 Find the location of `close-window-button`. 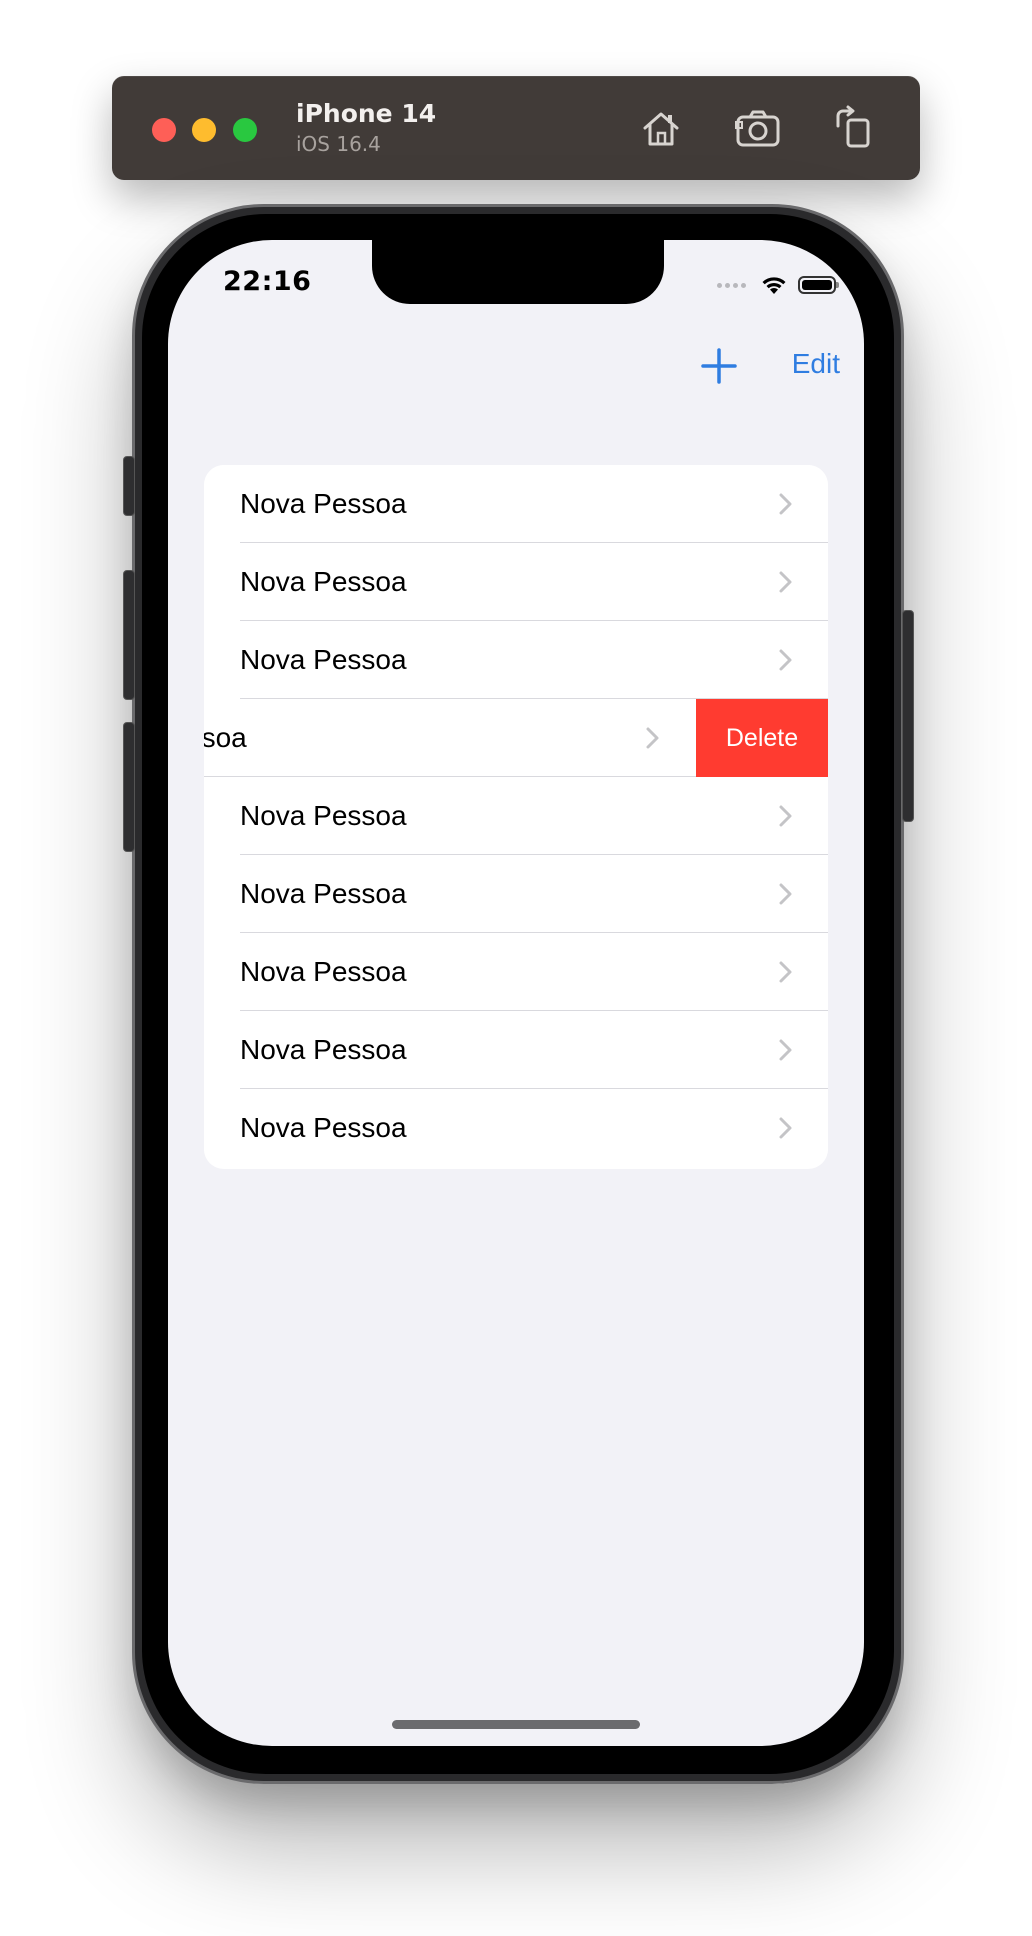

close-window-button is located at coordinates (164, 130).